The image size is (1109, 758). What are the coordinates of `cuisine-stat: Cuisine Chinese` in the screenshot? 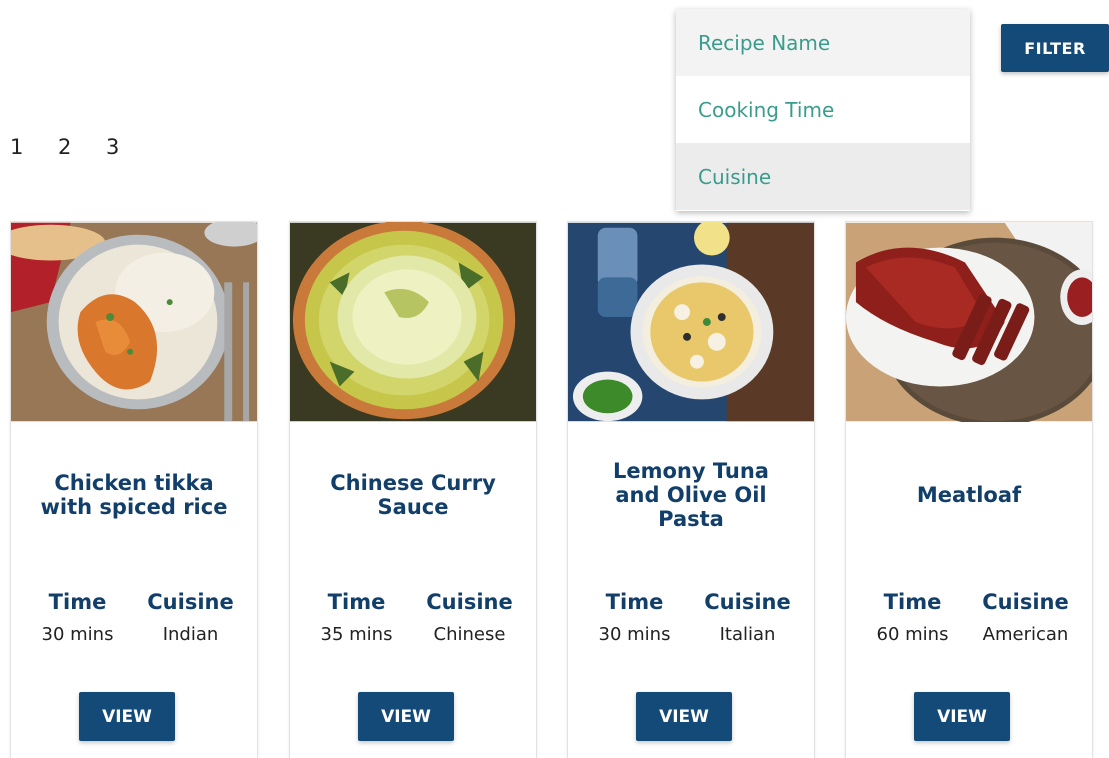 It's located at (470, 617).